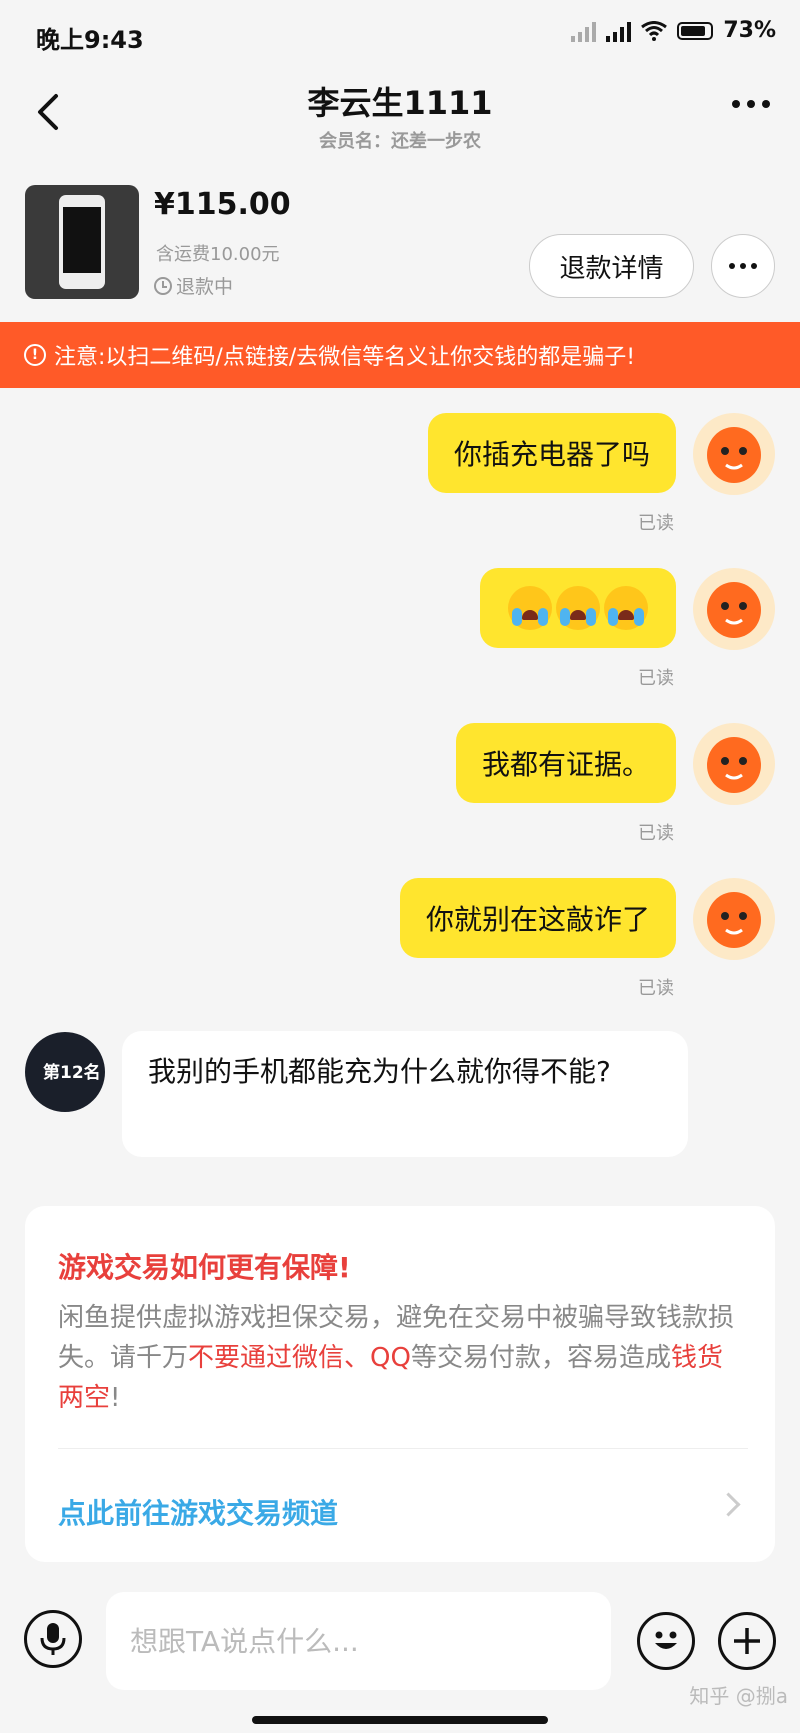 Image resolution: width=800 pixels, height=1733 pixels. I want to click on message-bubble-sent: 你插充电器了吗, so click(551, 453).